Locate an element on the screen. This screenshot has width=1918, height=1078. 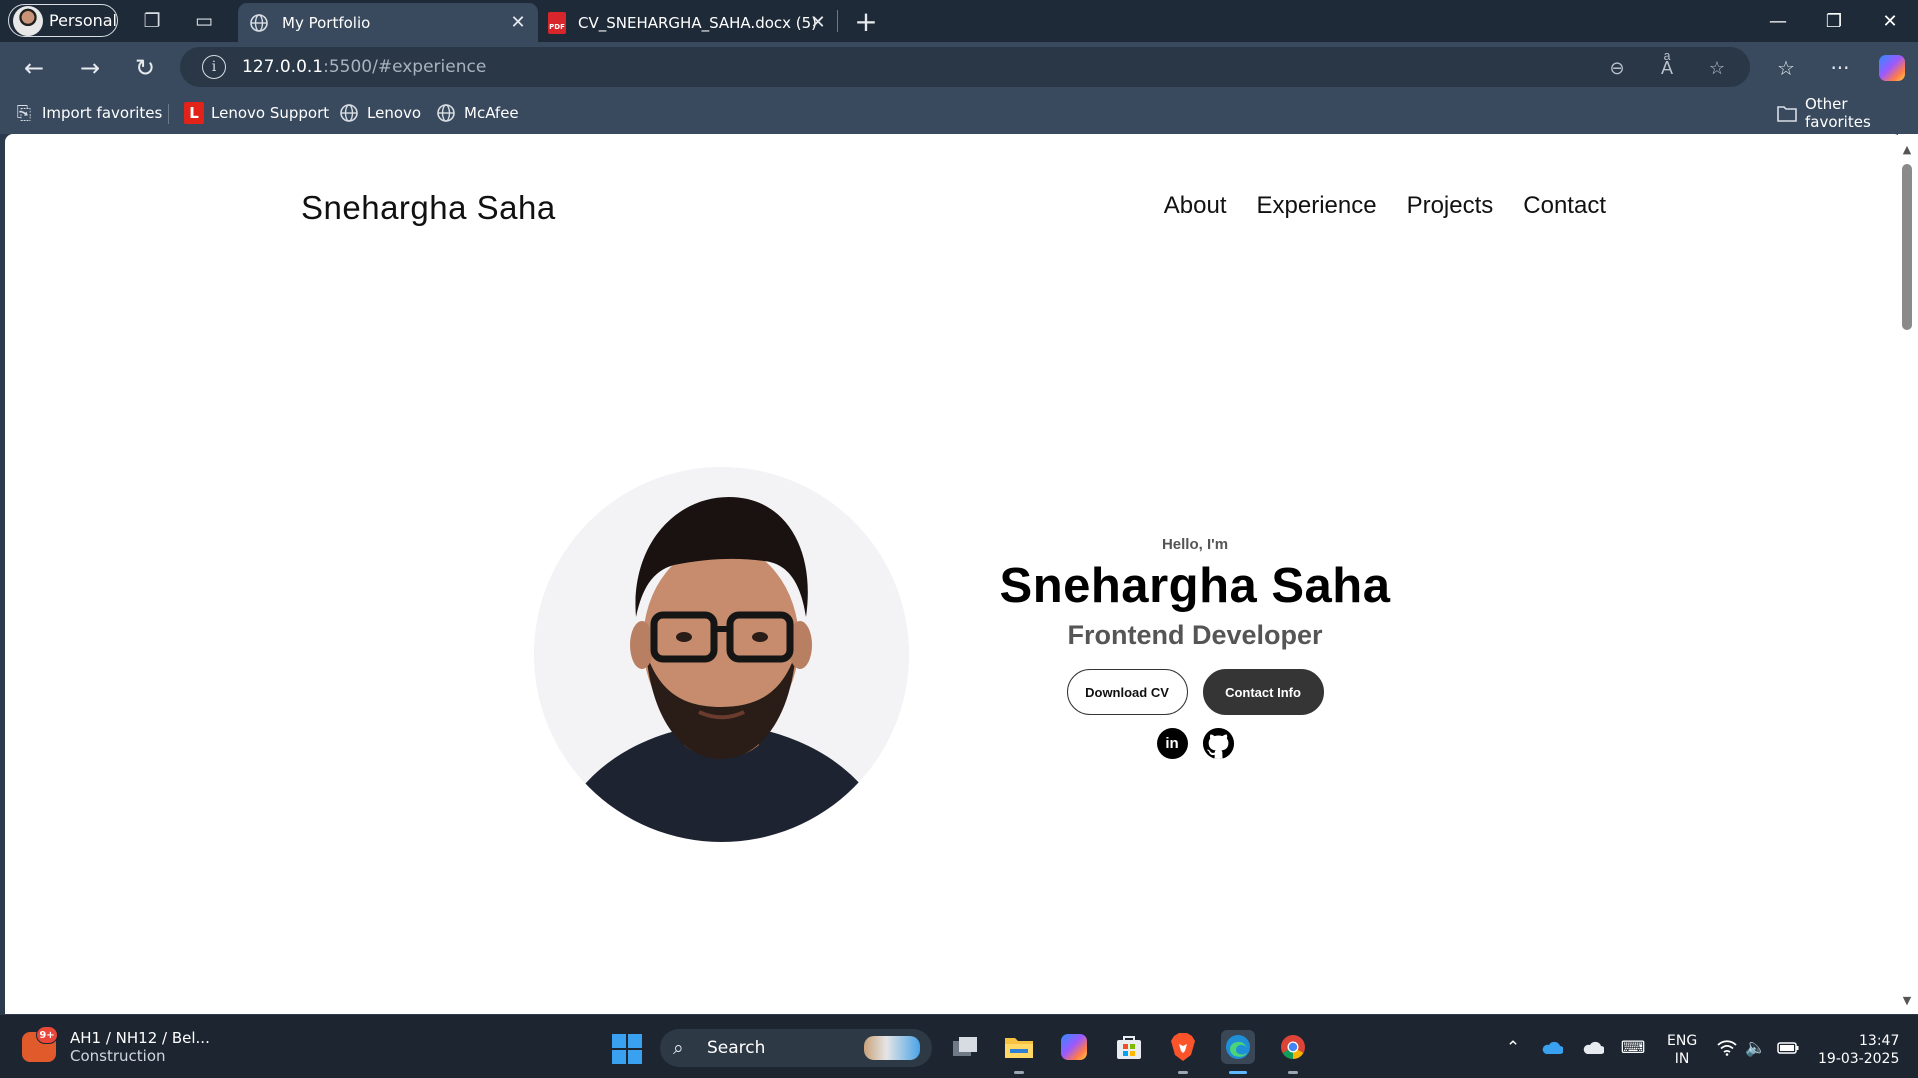
volume-icon: 🔈 is located at coordinates (1756, 1048).